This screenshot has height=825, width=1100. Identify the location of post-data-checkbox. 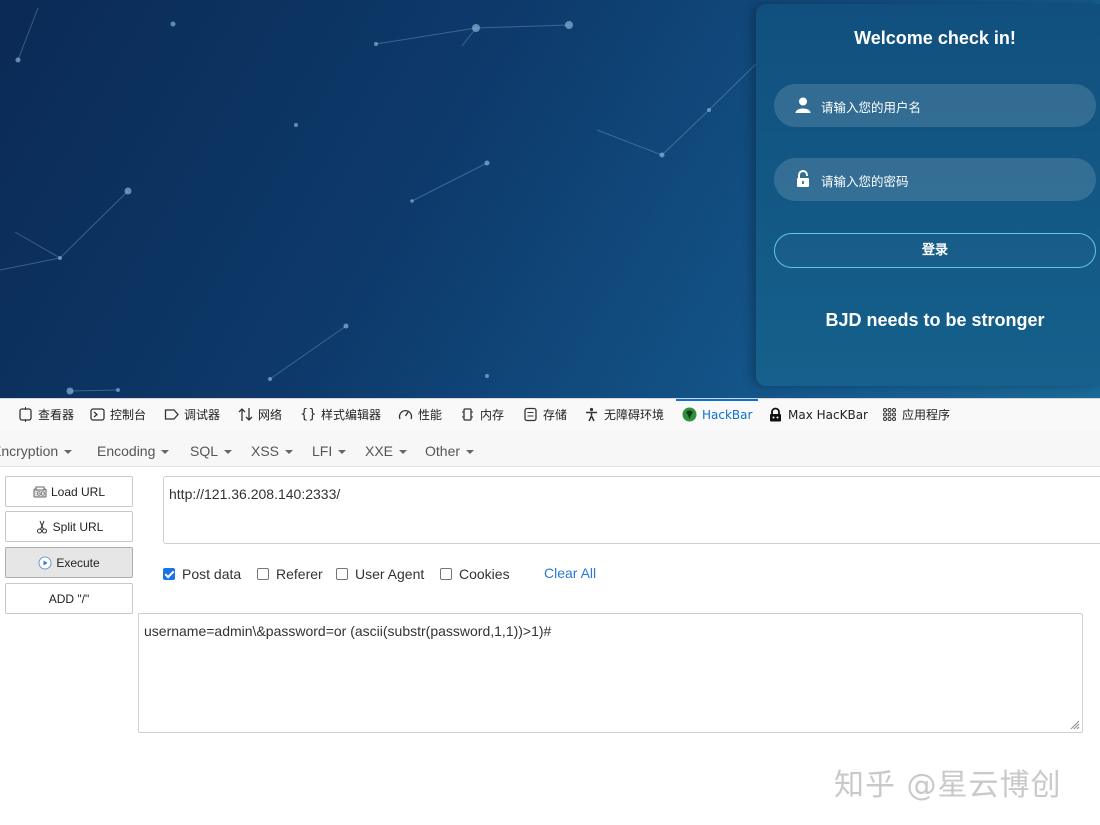
(169, 574).